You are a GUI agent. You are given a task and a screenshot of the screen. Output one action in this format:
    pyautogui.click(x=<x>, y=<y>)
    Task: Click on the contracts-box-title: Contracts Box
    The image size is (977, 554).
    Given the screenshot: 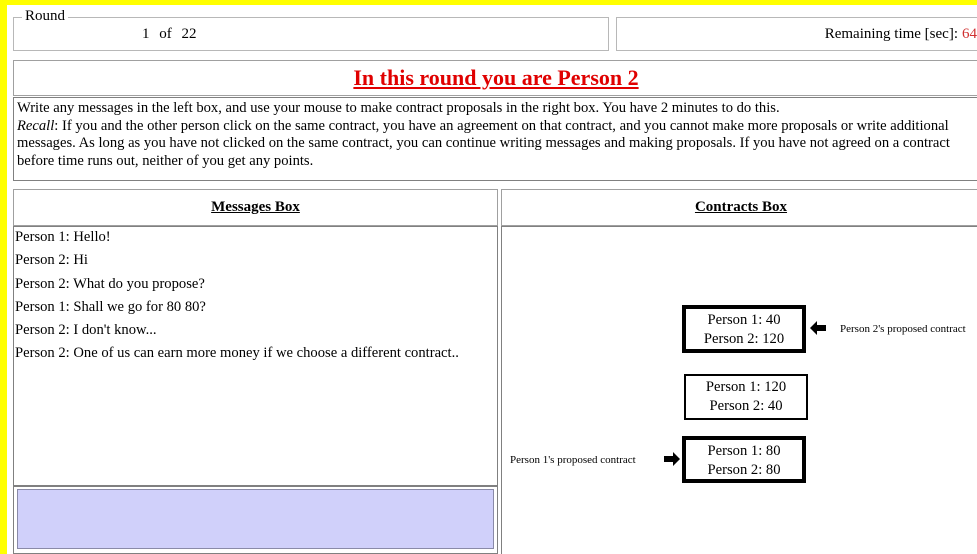 What is the action you would take?
    pyautogui.click(x=741, y=207)
    